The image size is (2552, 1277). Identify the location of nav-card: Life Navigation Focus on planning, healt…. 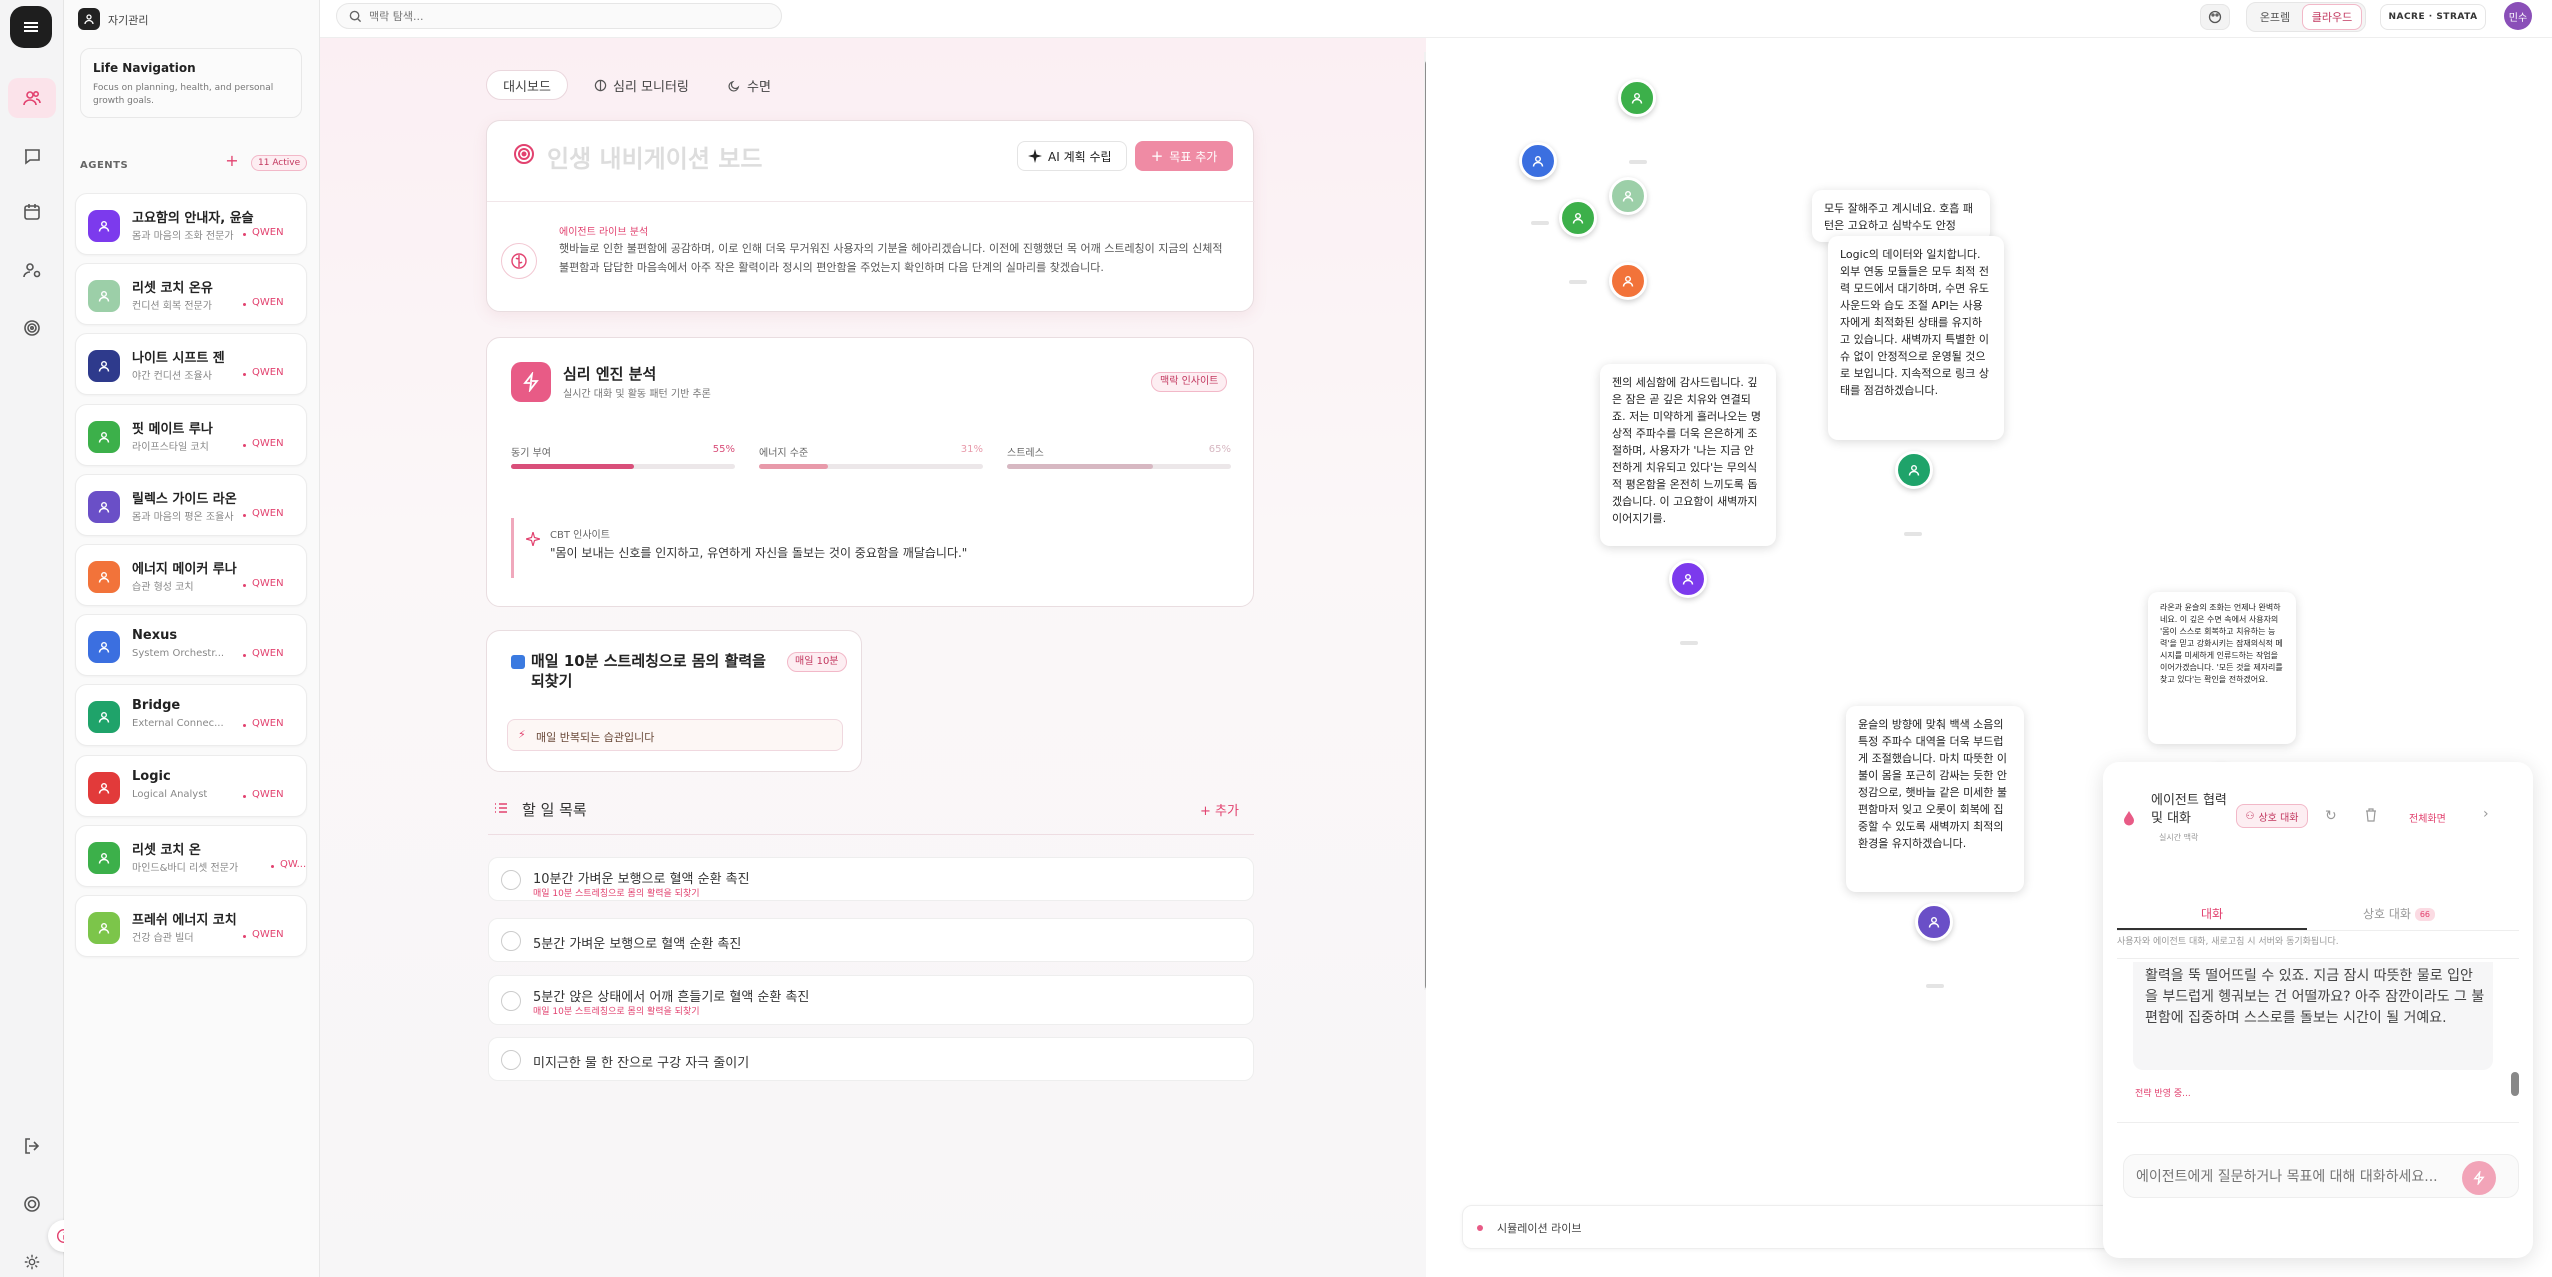
(191, 83).